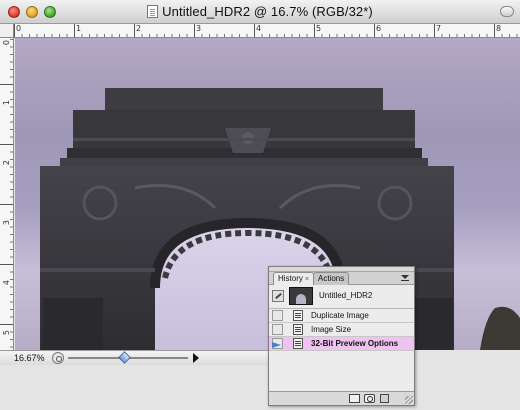  What do you see at coordinates (409, 400) in the screenshot?
I see `resize-grip-icon` at bounding box center [409, 400].